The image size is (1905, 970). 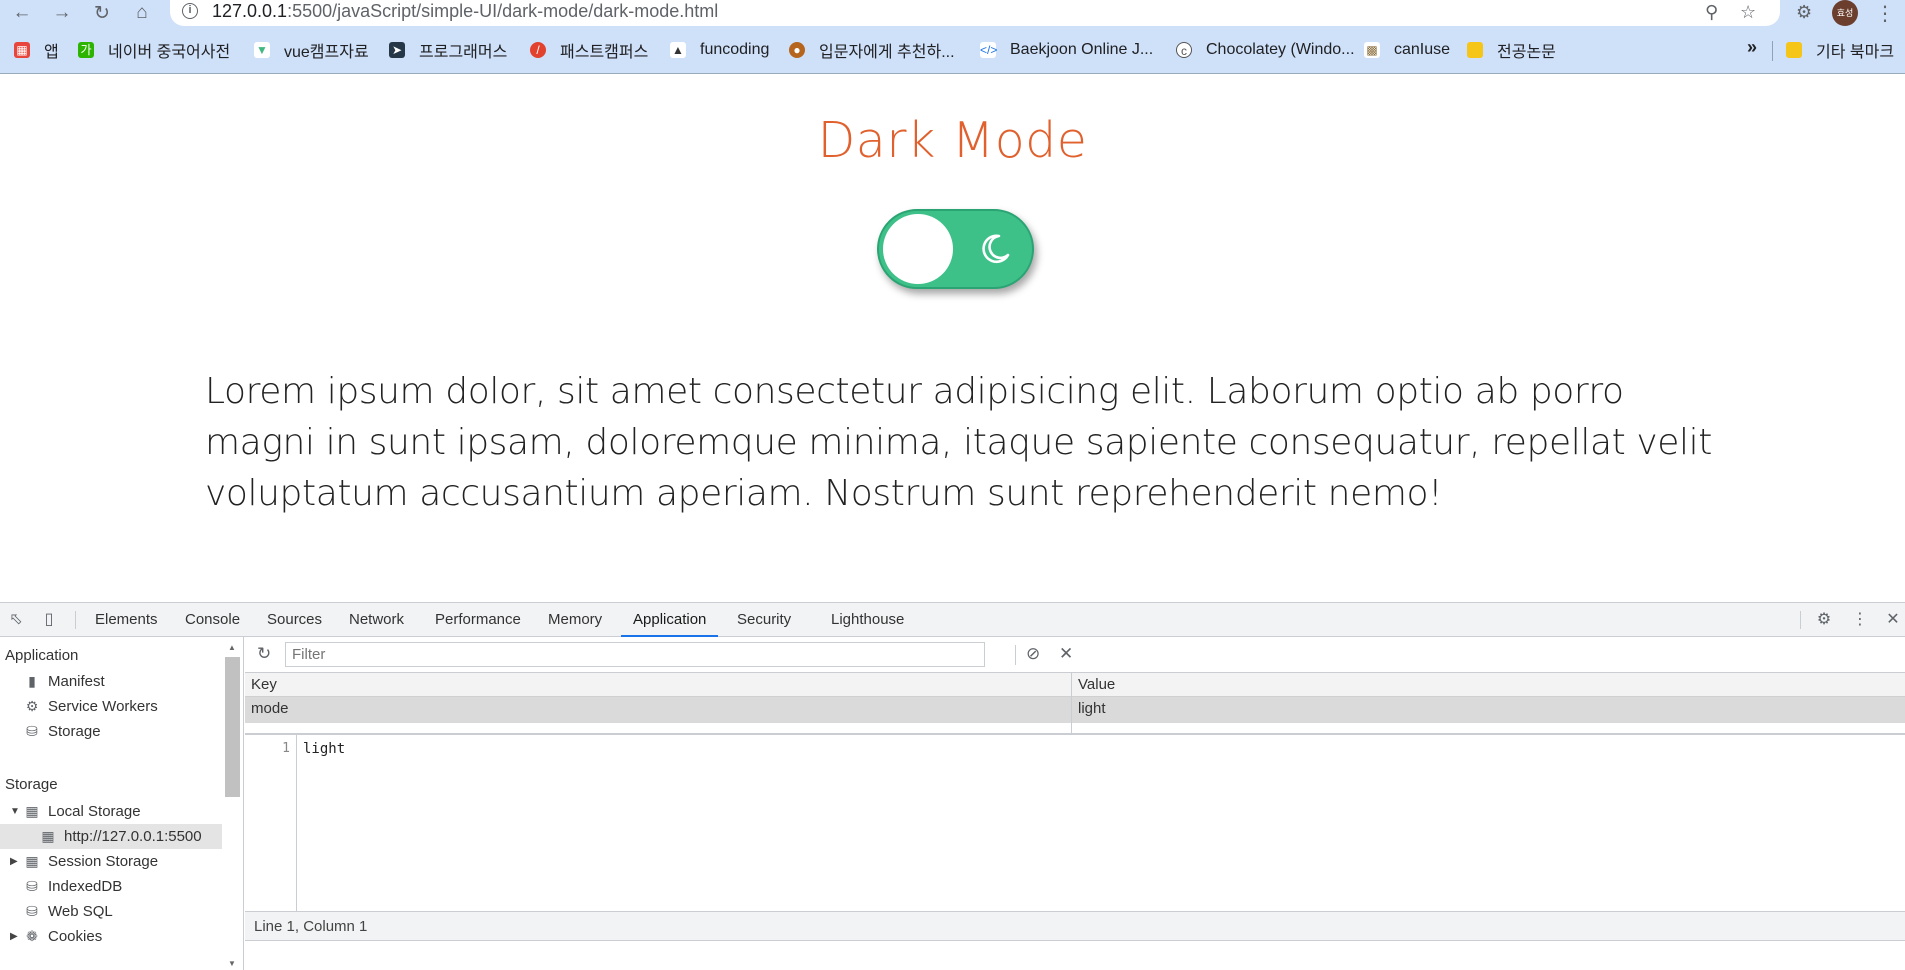 I want to click on bookmark-caniuse: ▩ canIuse, so click(x=1407, y=50).